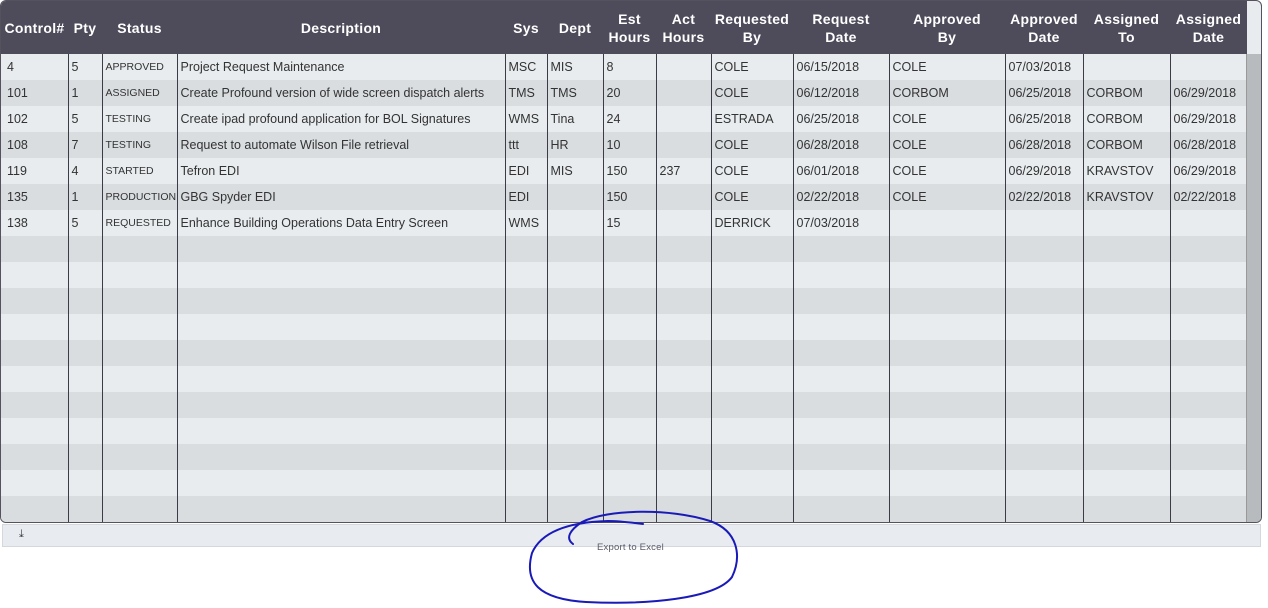  Describe the element at coordinates (752, 27) in the screenshot. I see `column-header-requested-by: Requested By` at that location.